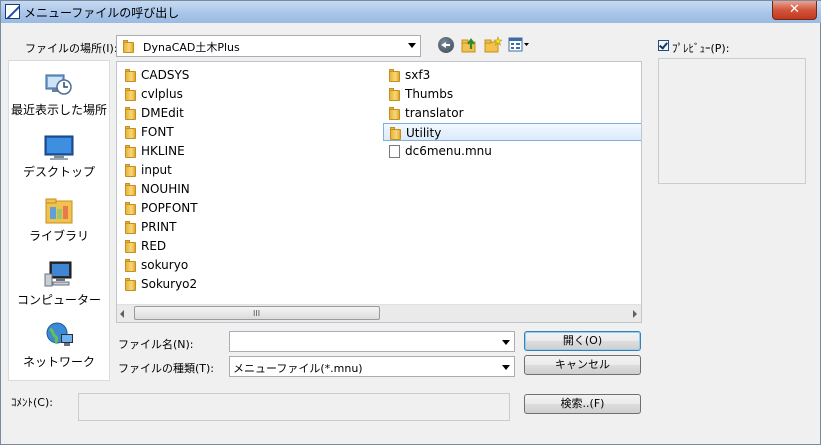 Image resolution: width=821 pixels, height=445 pixels. I want to click on scroll-thumb: III, so click(257, 313).